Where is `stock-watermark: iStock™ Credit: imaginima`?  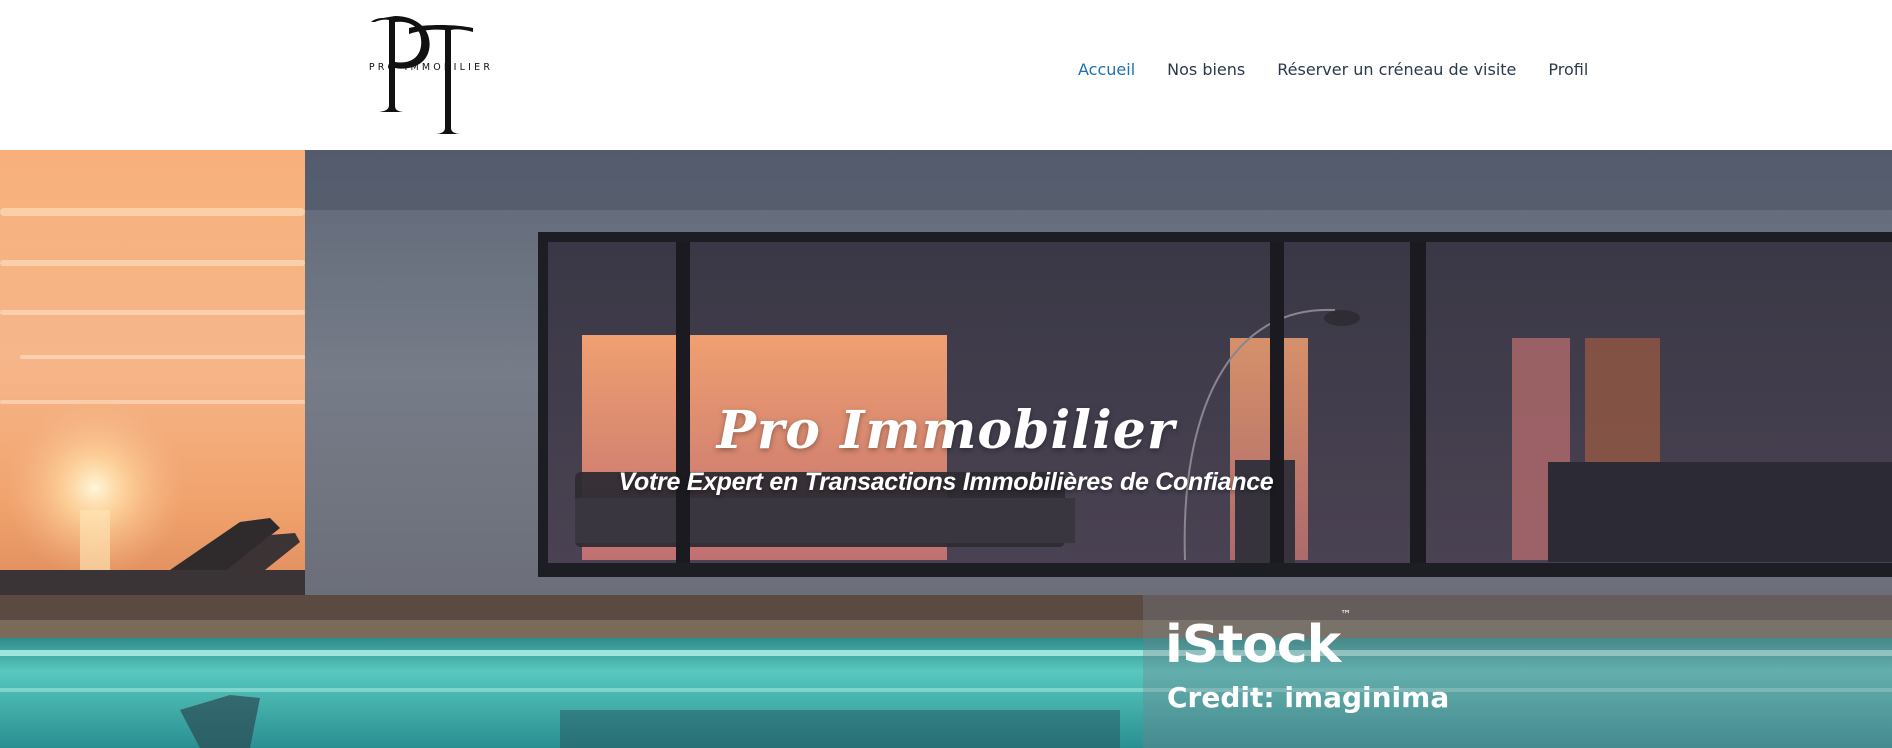
stock-watermark: iStock™ Credit: imaginima is located at coordinates (1517, 671).